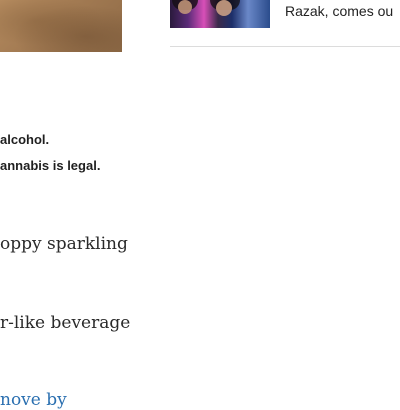  I want to click on article-paragraph-1: oppy sparkling, so click(64, 244).